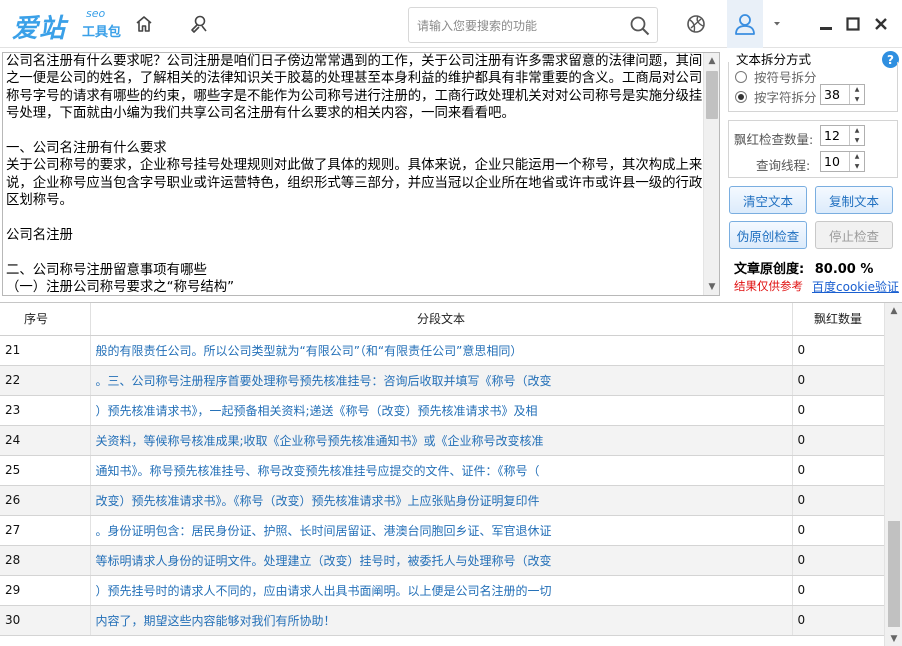  I want to click on clear-text-button: 清空文本, so click(768, 200).